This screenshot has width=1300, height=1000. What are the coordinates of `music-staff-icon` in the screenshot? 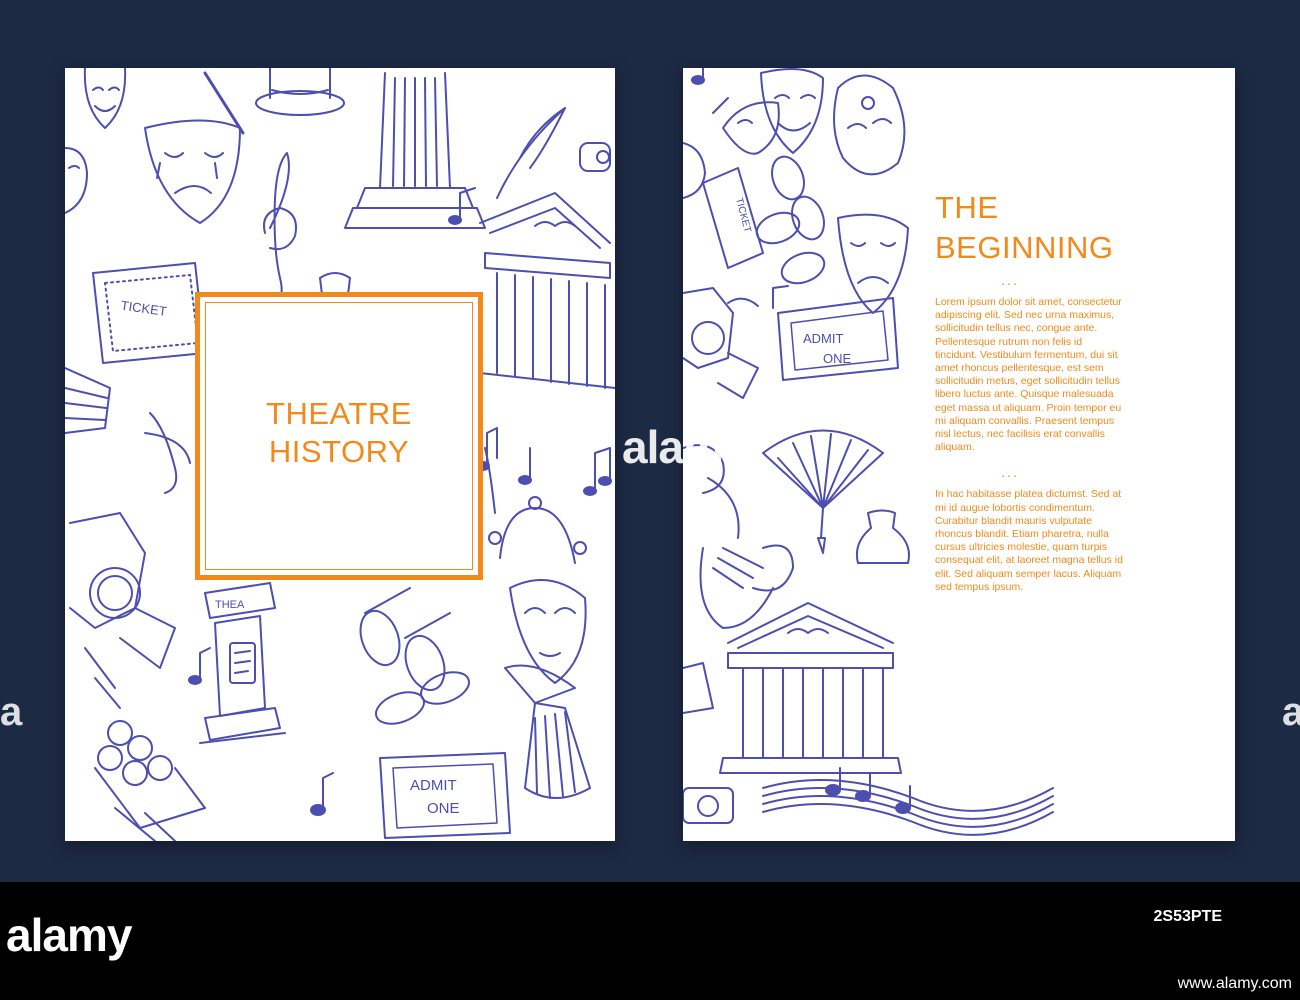 It's located at (908, 801).